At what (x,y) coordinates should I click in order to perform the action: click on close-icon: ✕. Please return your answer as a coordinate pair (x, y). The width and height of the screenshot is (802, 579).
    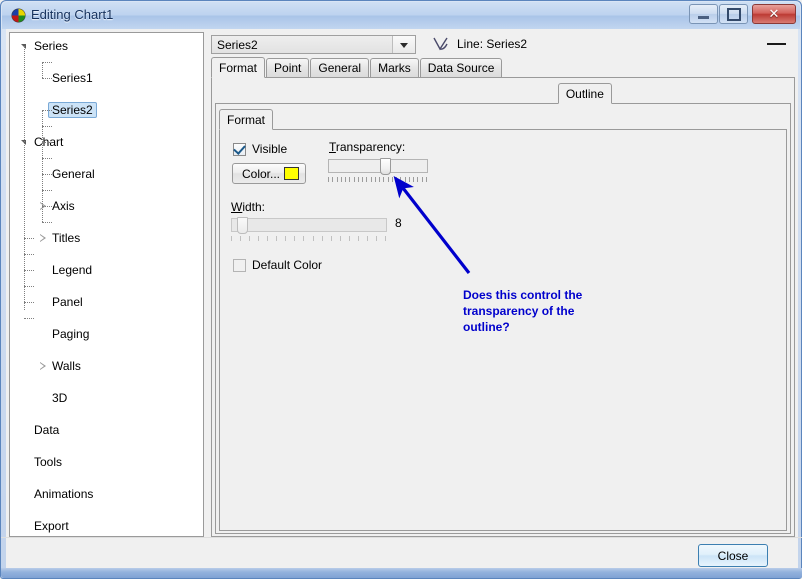
    Looking at the image, I should click on (774, 13).